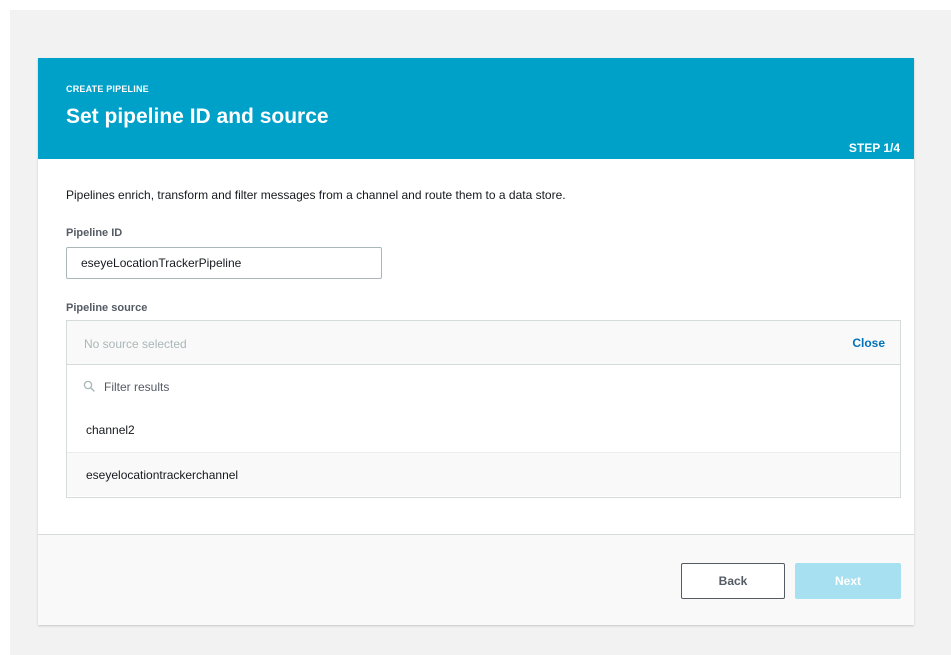 The image size is (951, 655). What do you see at coordinates (107, 308) in the screenshot?
I see `pipeline-source-label: Pipeline source` at bounding box center [107, 308].